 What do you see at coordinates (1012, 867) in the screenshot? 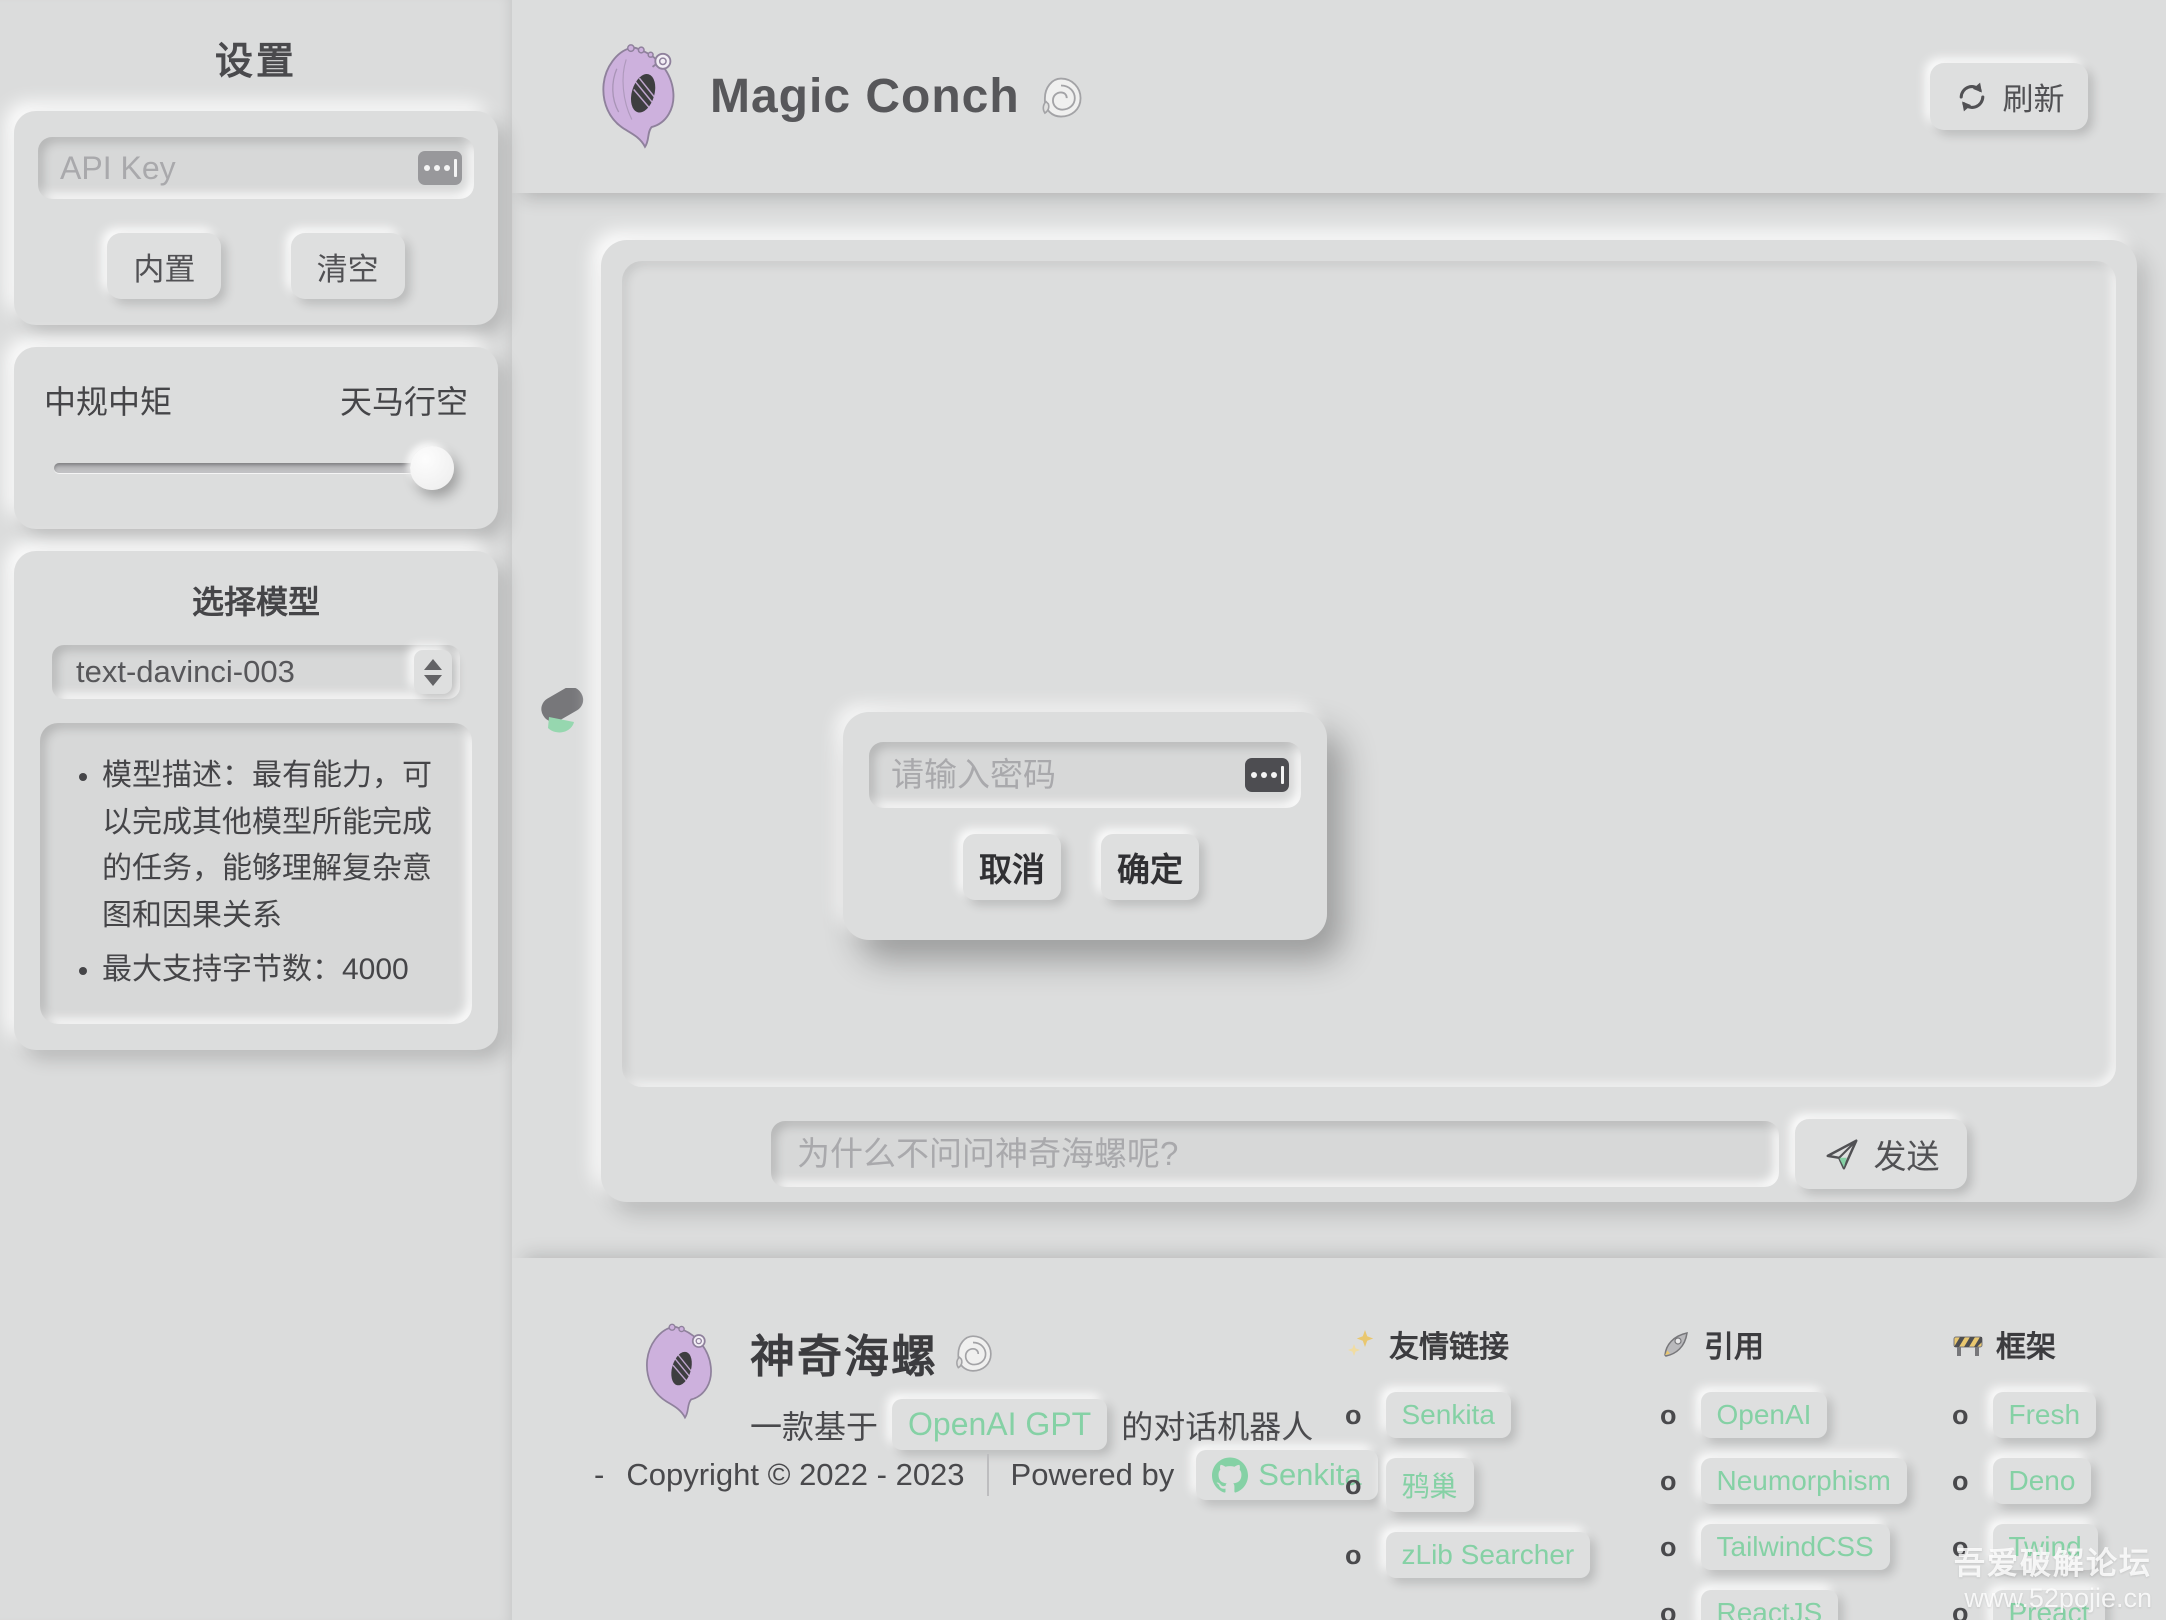
I see `cancel-button: 取消` at bounding box center [1012, 867].